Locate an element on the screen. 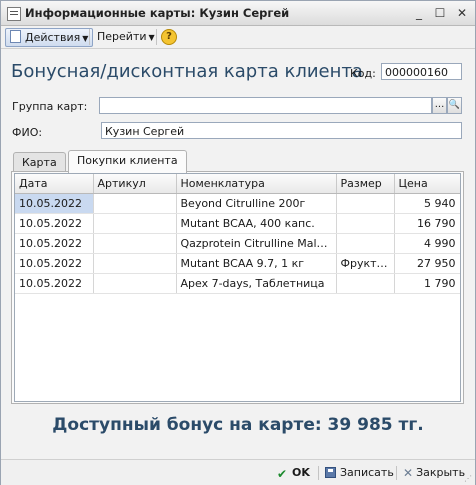 Image resolution: width=476 pixels, height=485 pixels. available-bonus-text: Доступный бонус на карте: 39 985 тг. is located at coordinates (238, 425).